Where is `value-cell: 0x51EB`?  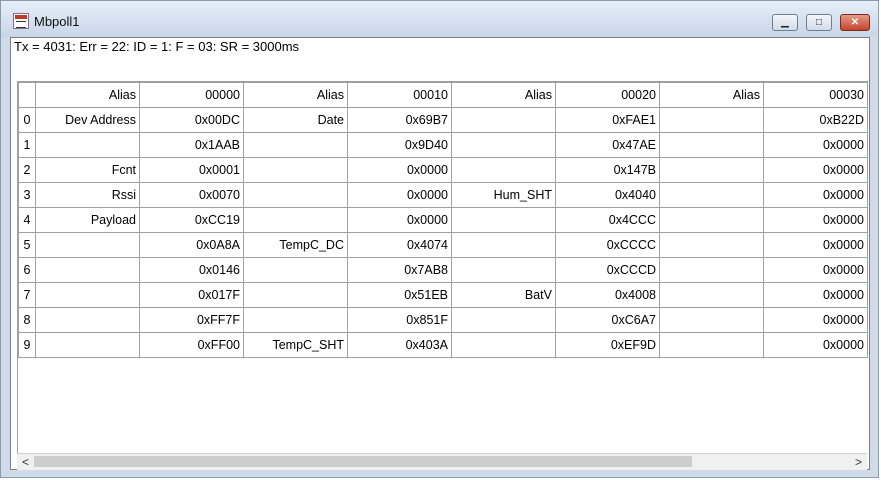 value-cell: 0x51EB is located at coordinates (399, 295).